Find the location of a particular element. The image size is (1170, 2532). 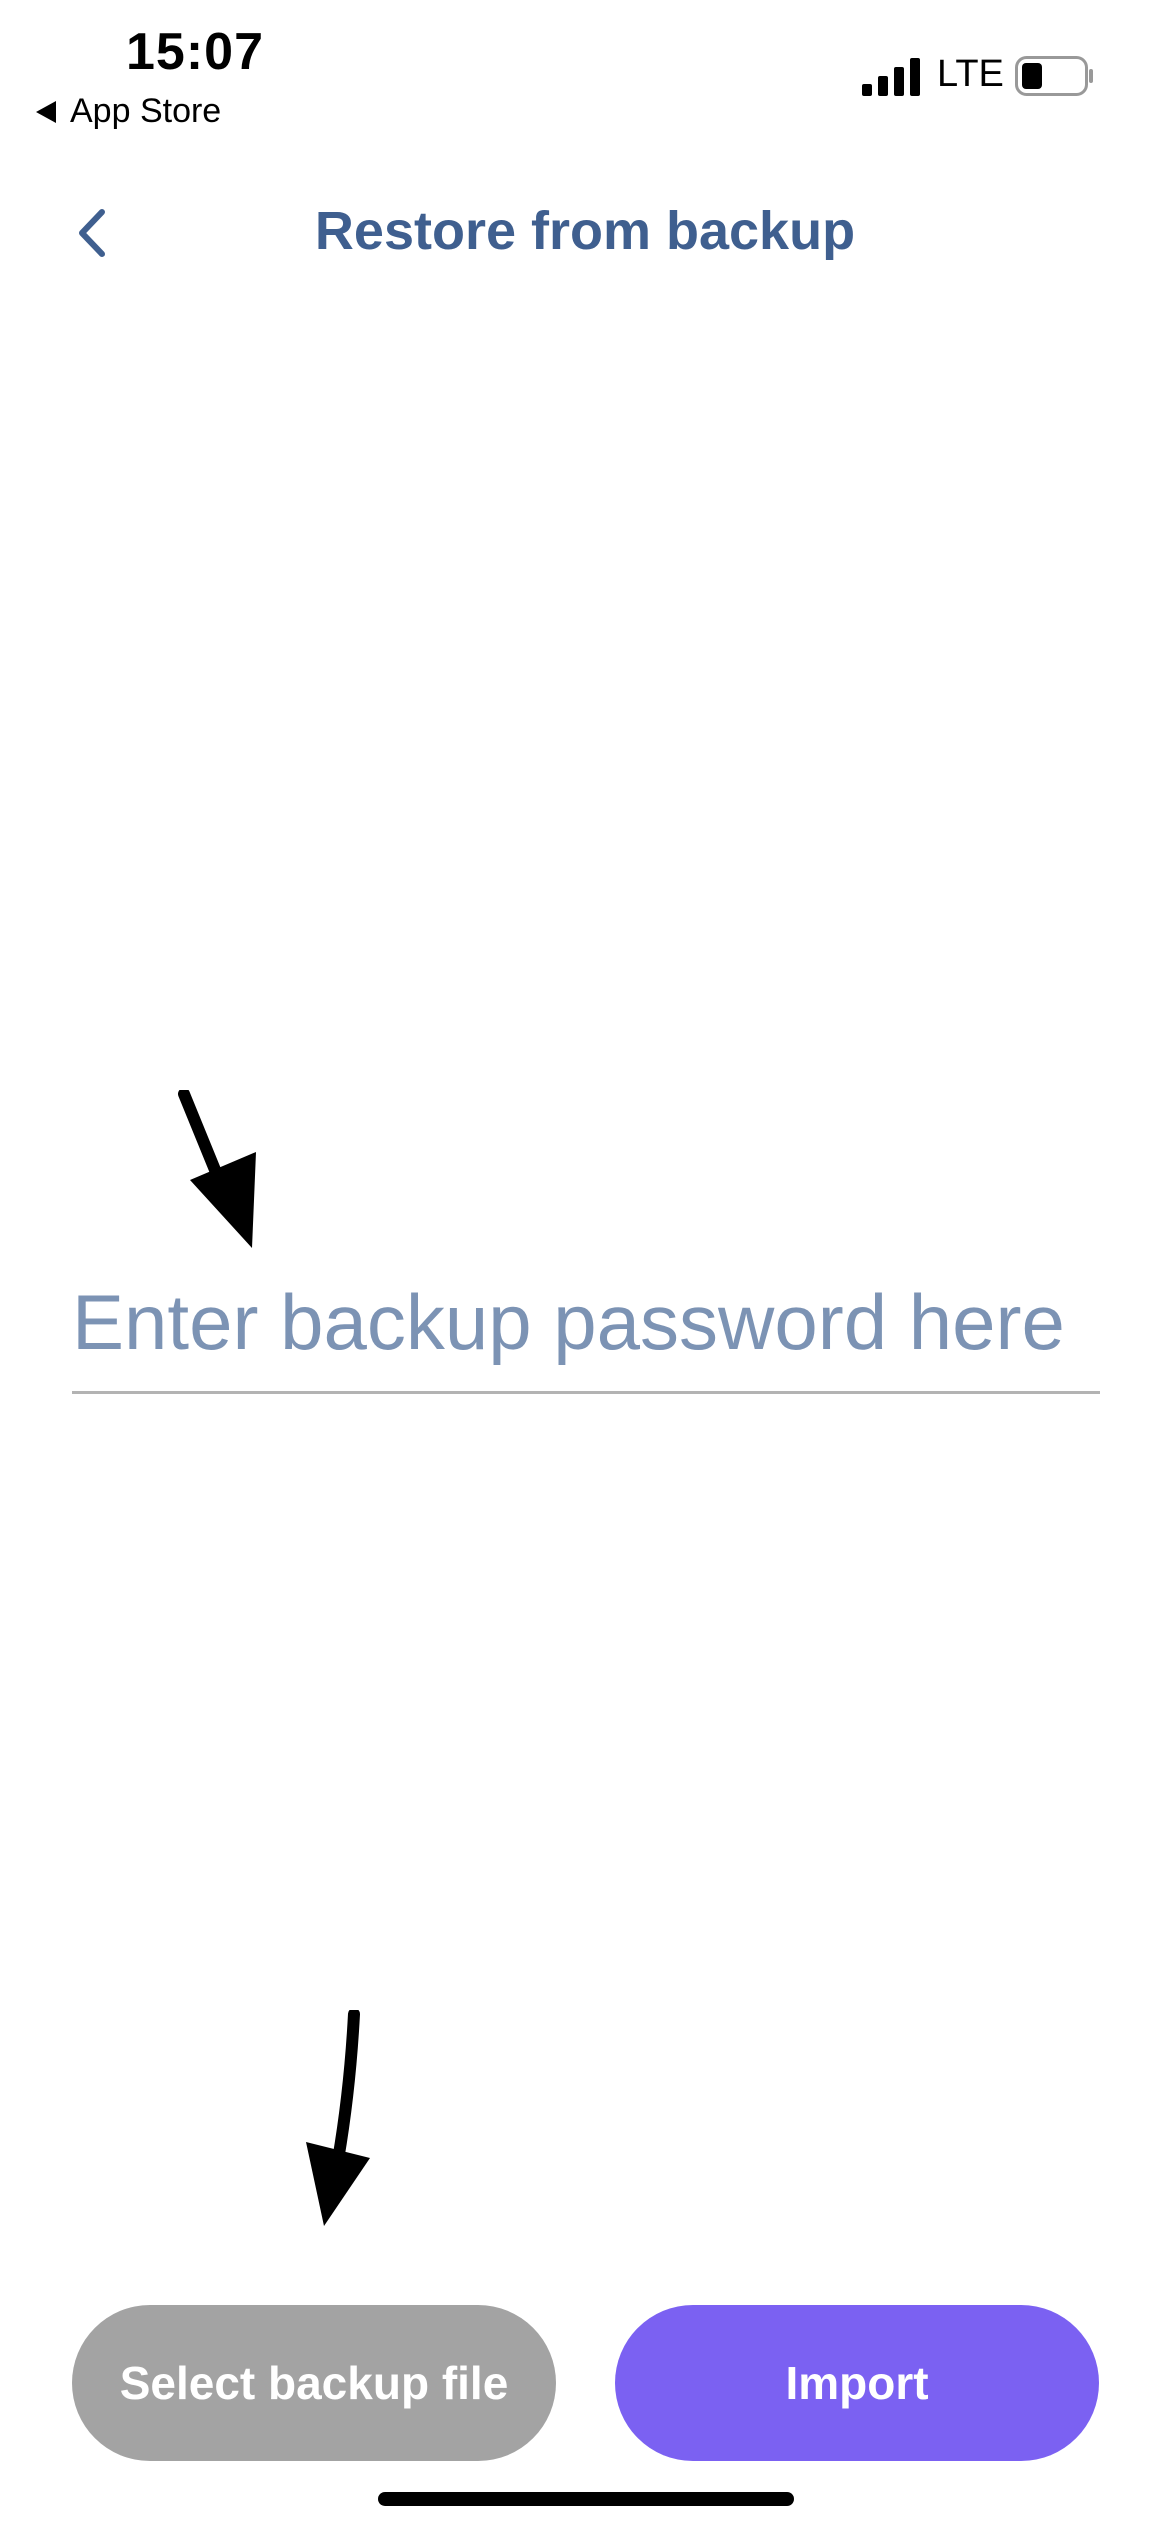

annotation-arrow-password is located at coordinates (217, 1169).